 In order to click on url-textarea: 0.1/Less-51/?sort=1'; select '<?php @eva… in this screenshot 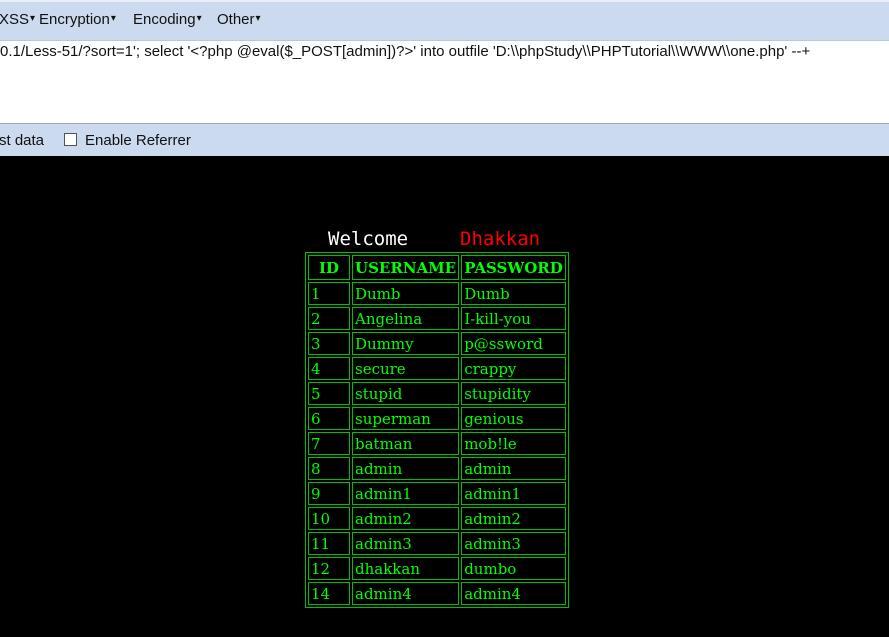, I will do `click(444, 82)`.